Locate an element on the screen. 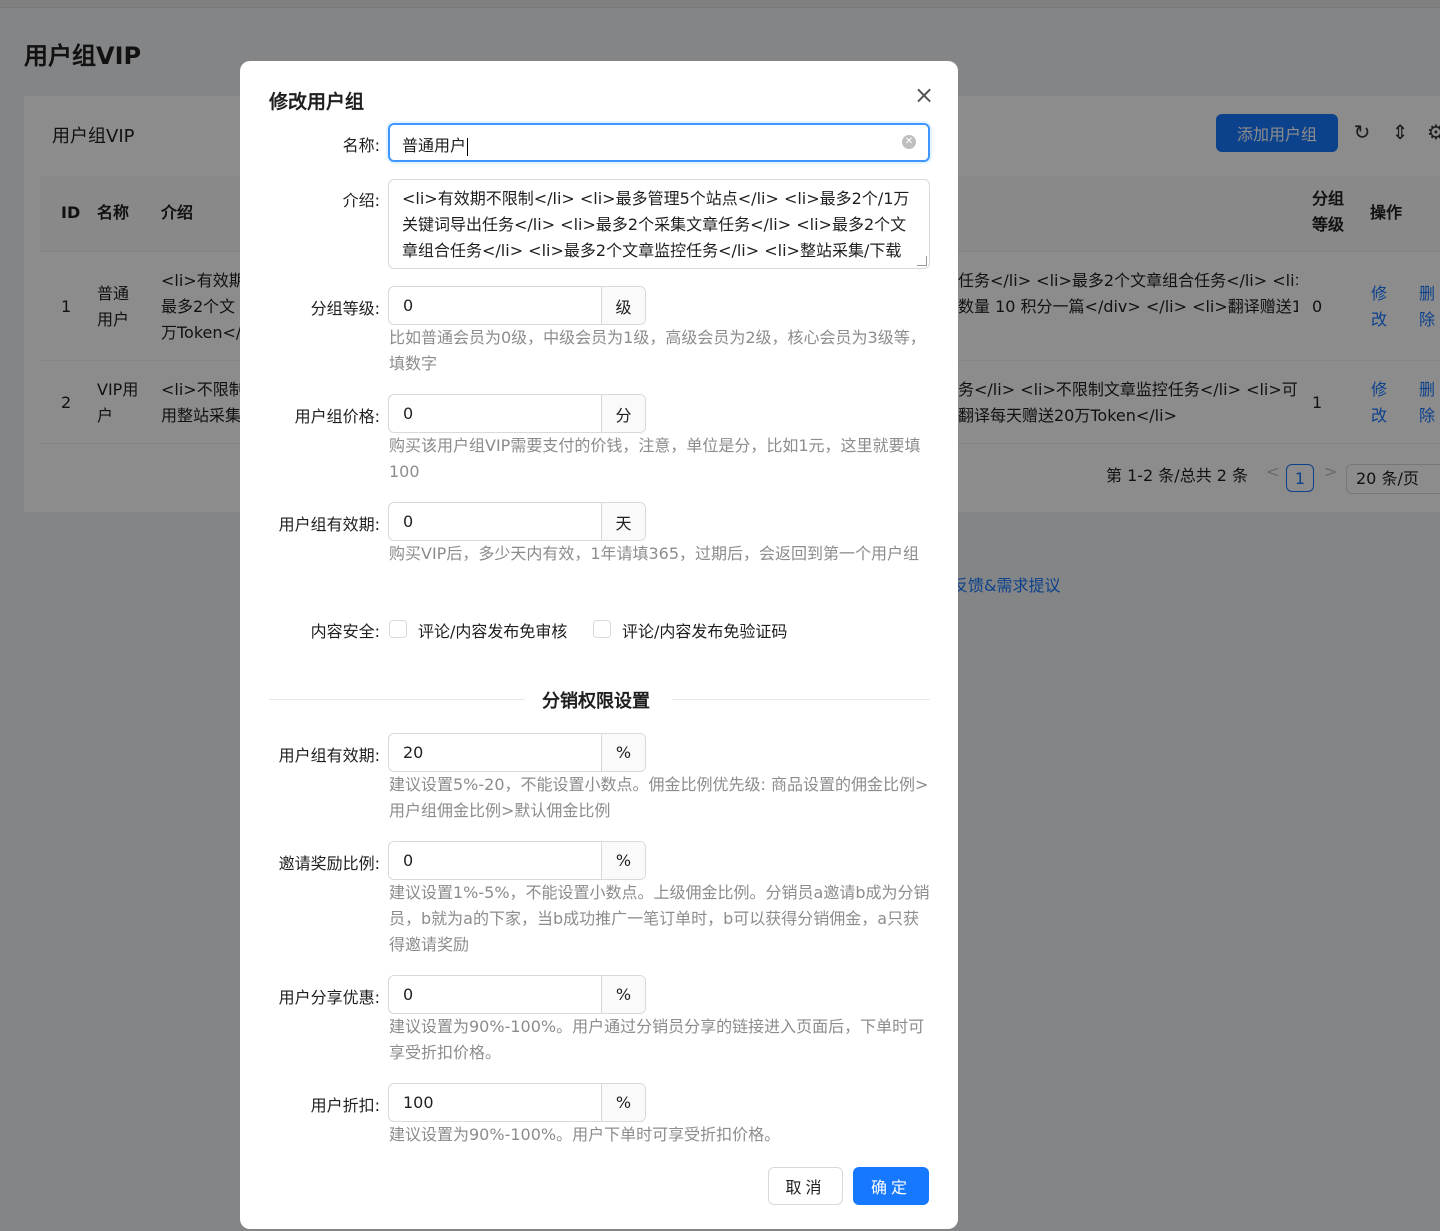  name-input: 普通用户 ✕ is located at coordinates (659, 142).